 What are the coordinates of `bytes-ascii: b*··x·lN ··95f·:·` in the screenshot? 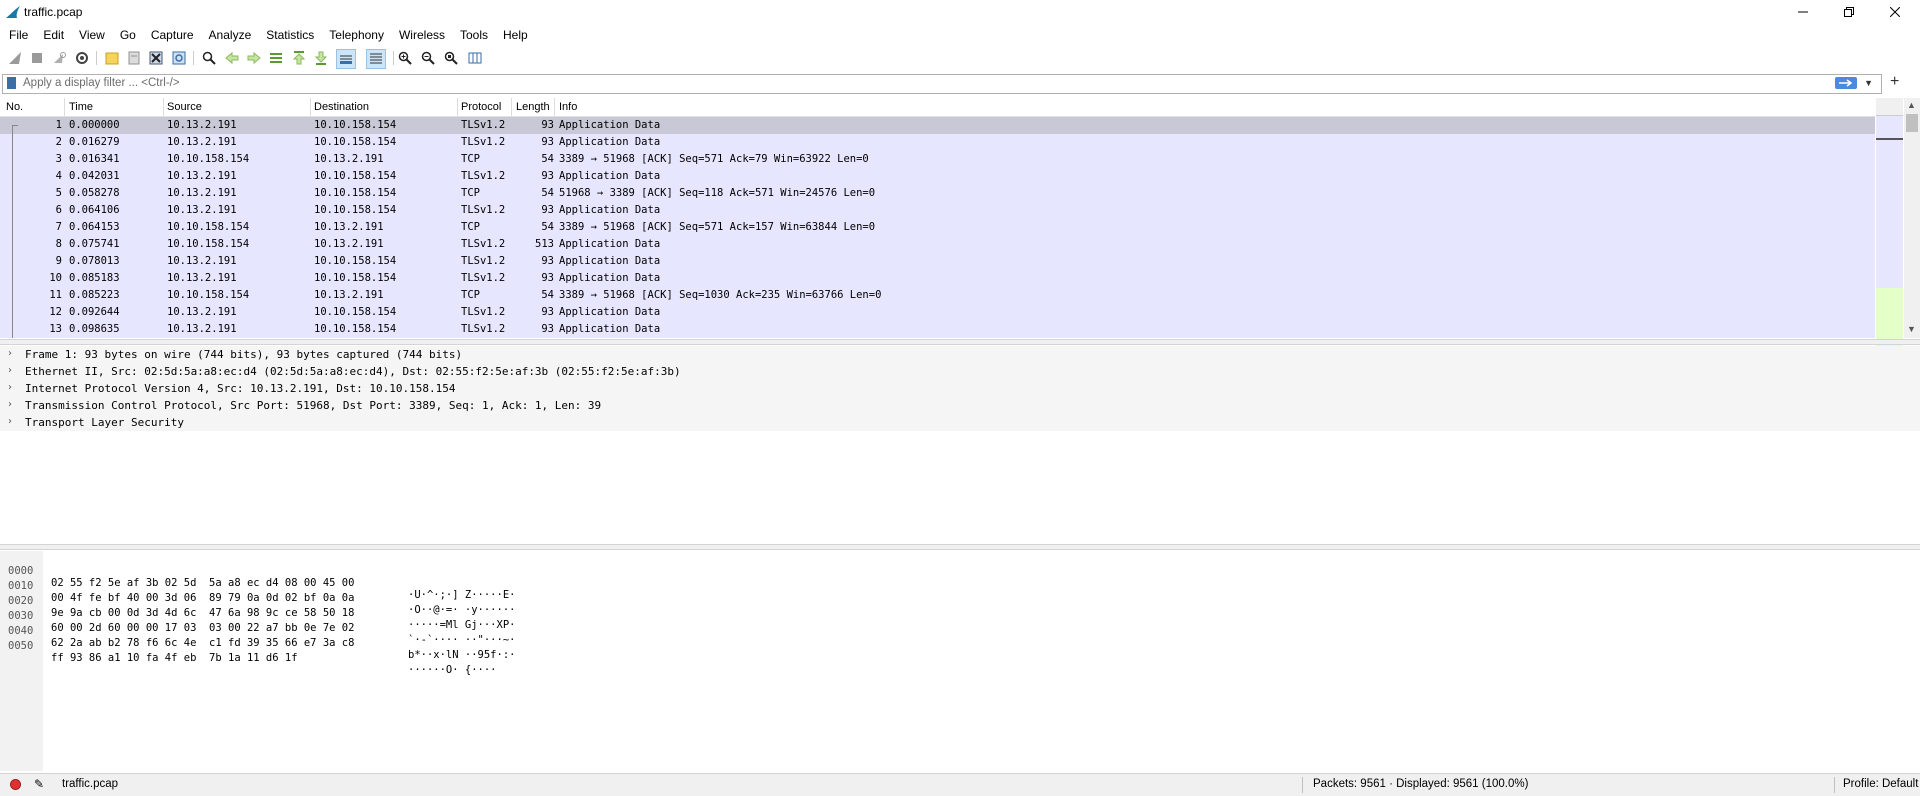 It's located at (461, 655).